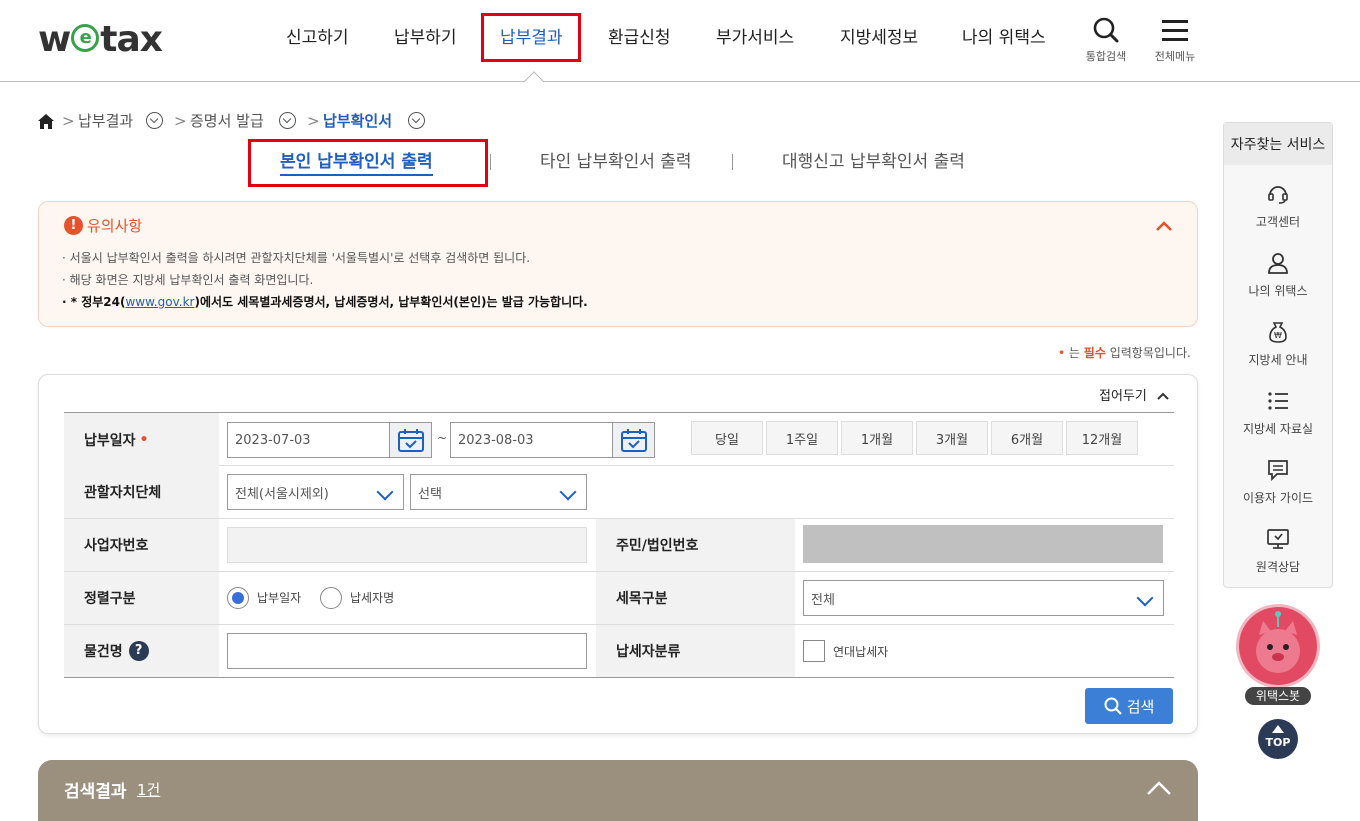 This screenshot has width=1360, height=821. Describe the element at coordinates (1106, 56) in the screenshot. I see `search-label: 통합검색` at that location.